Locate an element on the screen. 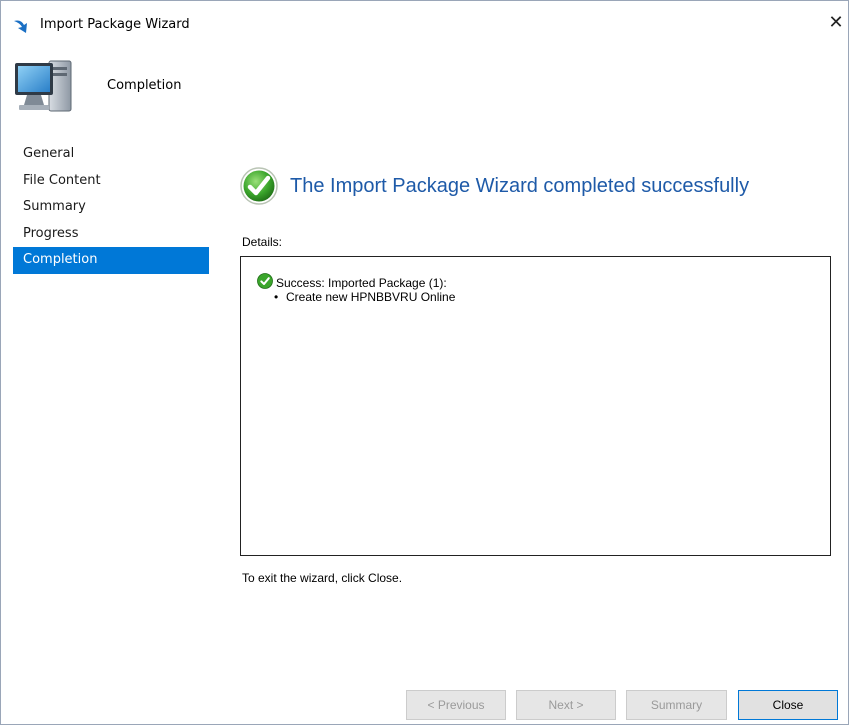 The image size is (849, 725). sidebar-item-summary: Summary is located at coordinates (111, 207).